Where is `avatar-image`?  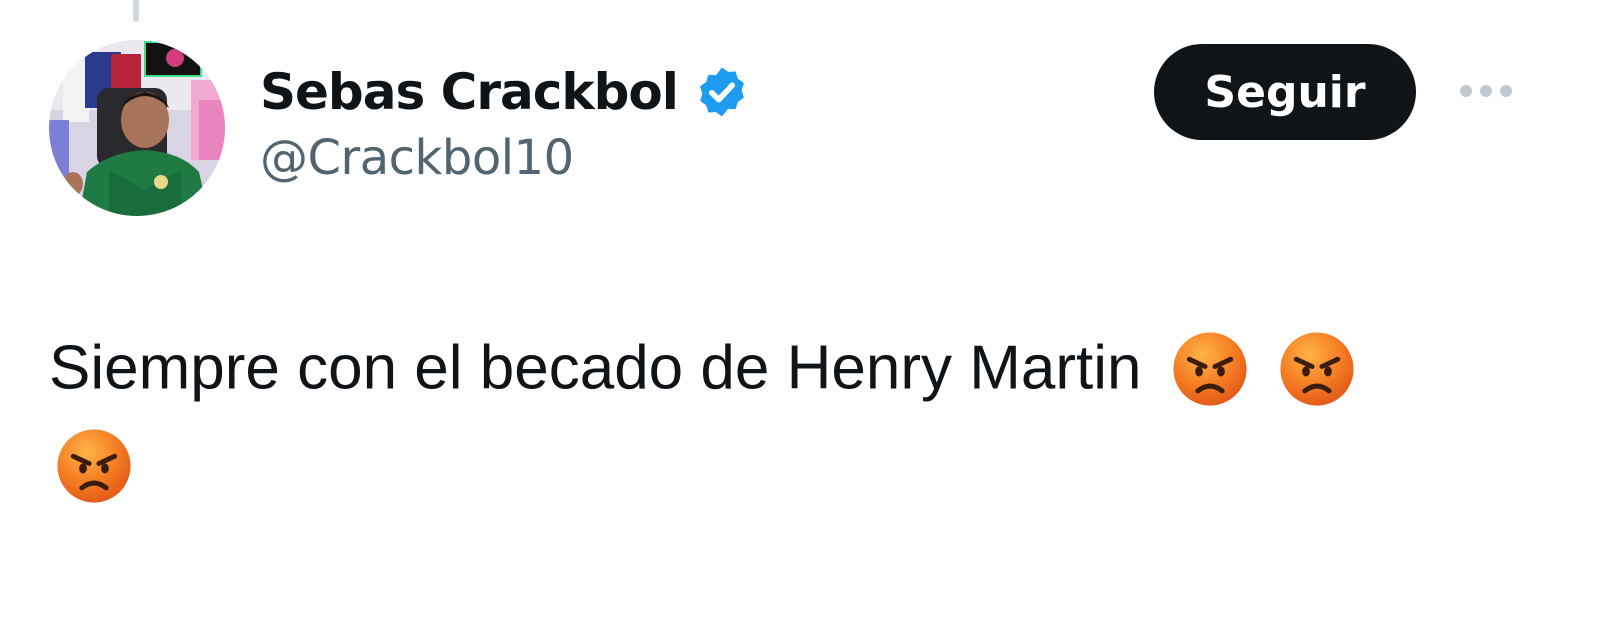
avatar-image is located at coordinates (137, 128).